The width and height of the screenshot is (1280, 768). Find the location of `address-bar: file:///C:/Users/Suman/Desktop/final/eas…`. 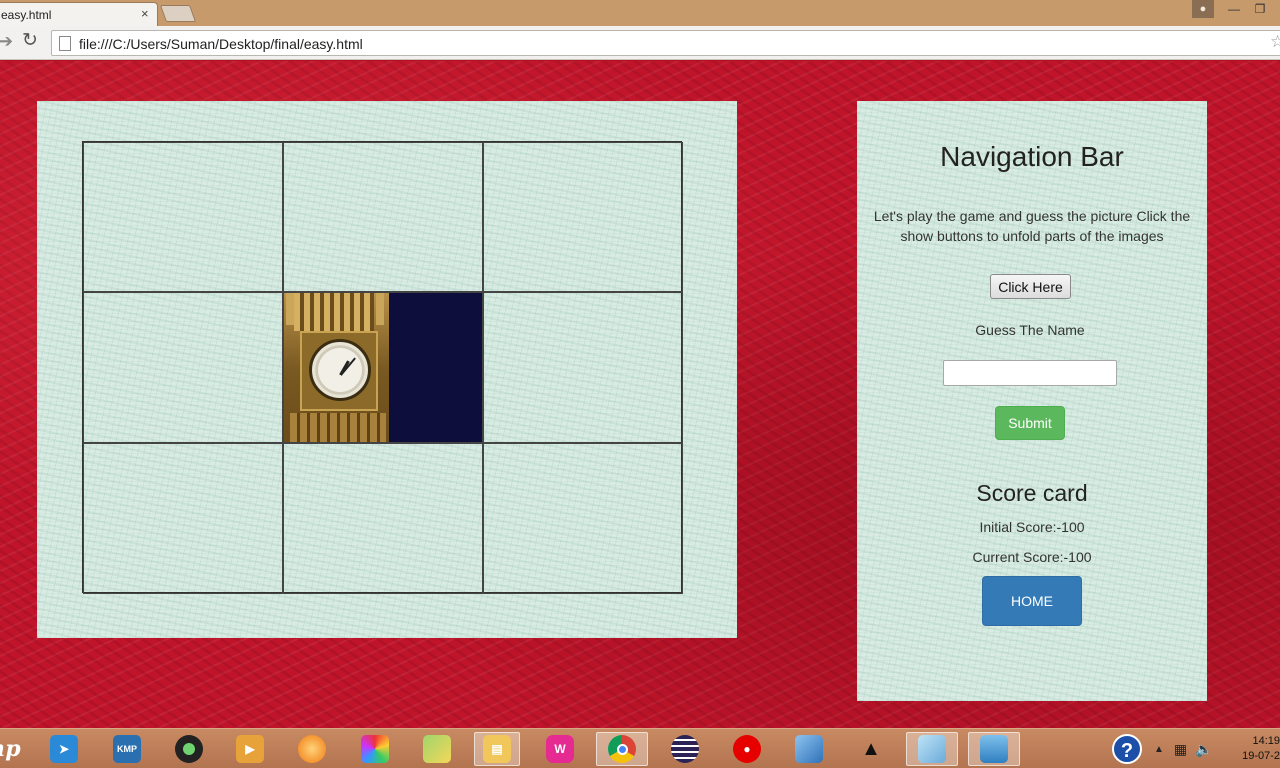

address-bar: file:///C:/Users/Suman/Desktop/final/eas… is located at coordinates (665, 43).